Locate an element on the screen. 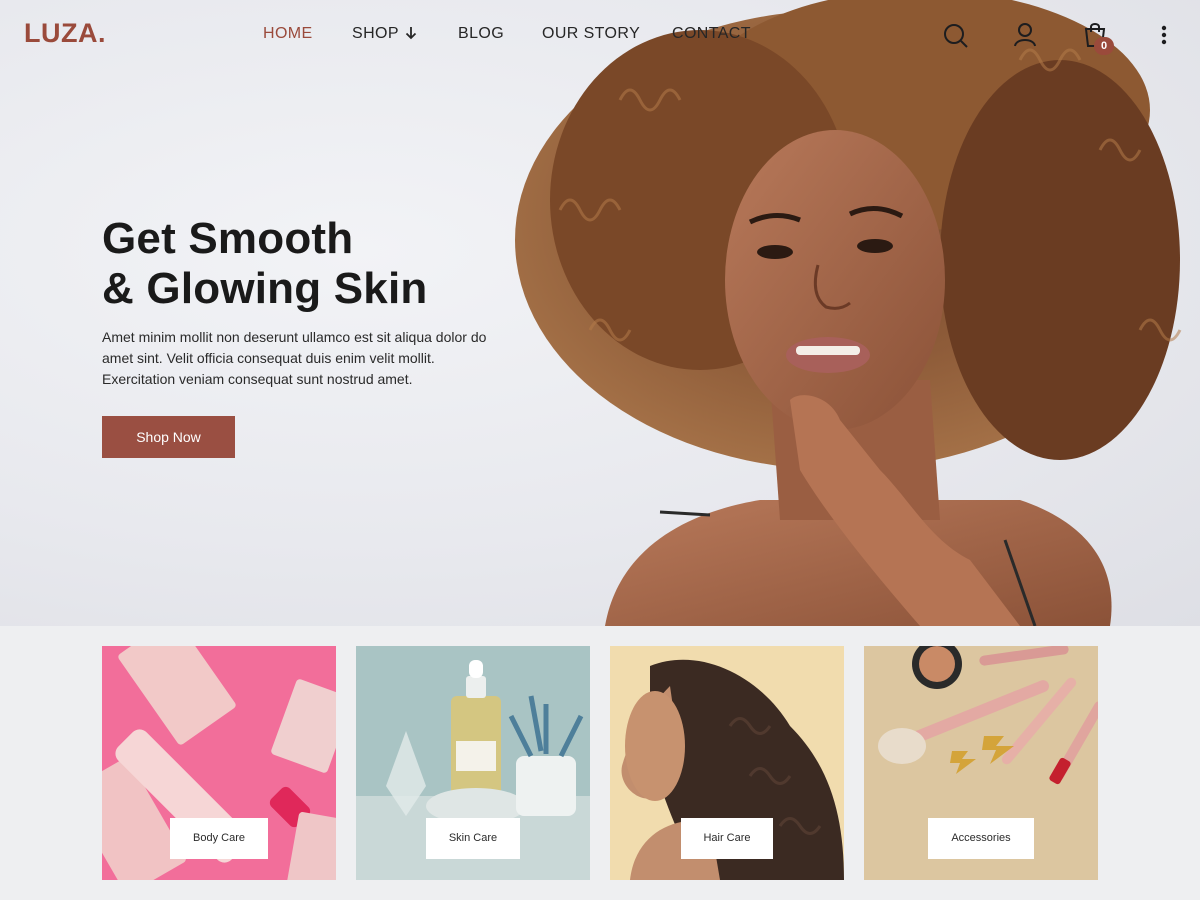 Image resolution: width=1200 pixels, height=900 pixels. nav-item-blog: BLOG is located at coordinates (481, 34).